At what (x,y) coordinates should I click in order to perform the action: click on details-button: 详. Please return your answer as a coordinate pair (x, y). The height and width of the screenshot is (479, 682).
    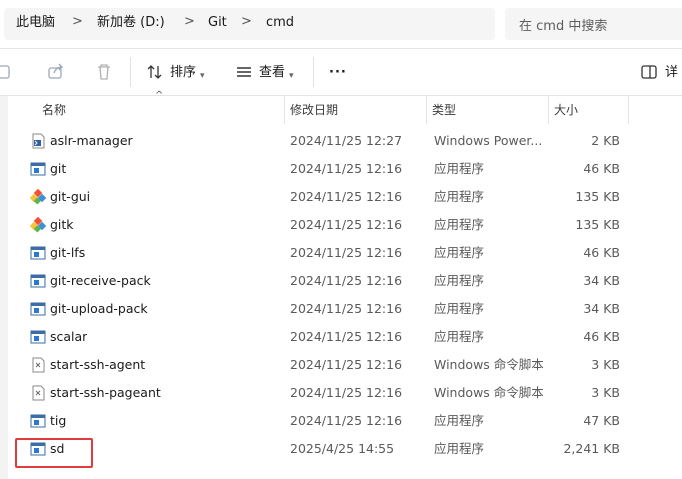
    Looking at the image, I should click on (671, 73).